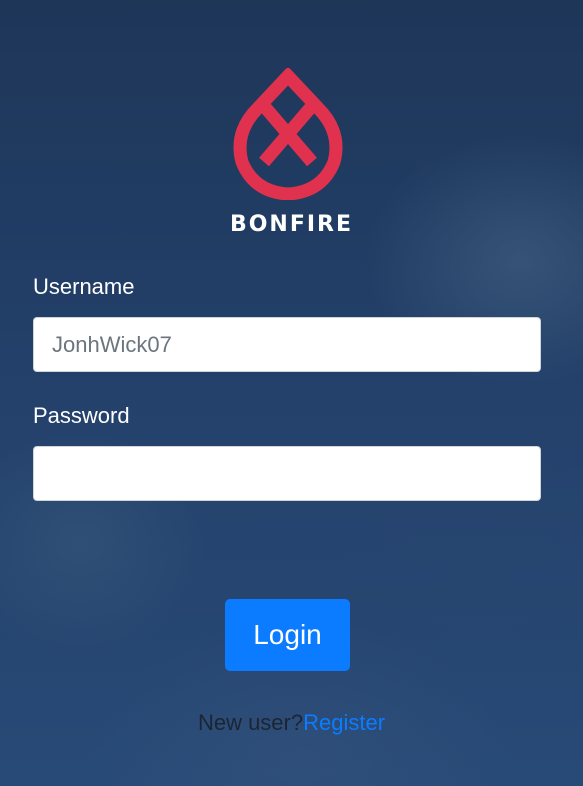 The image size is (583, 786). Describe the element at coordinates (84, 286) in the screenshot. I see `username-label: Username` at that location.